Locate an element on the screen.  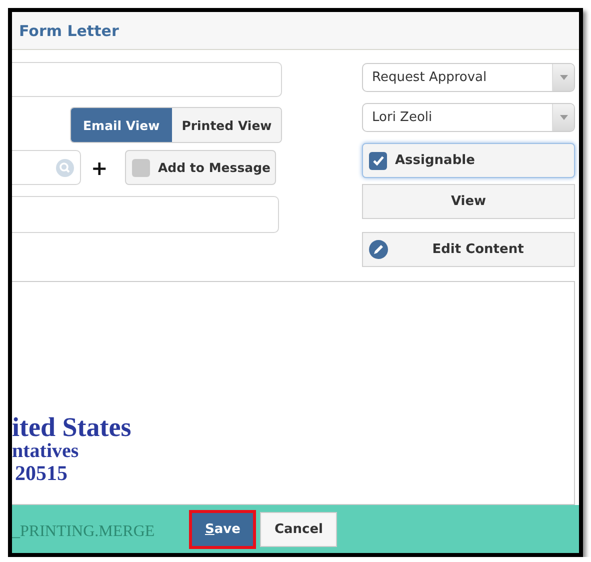
view-button: View is located at coordinates (468, 201).